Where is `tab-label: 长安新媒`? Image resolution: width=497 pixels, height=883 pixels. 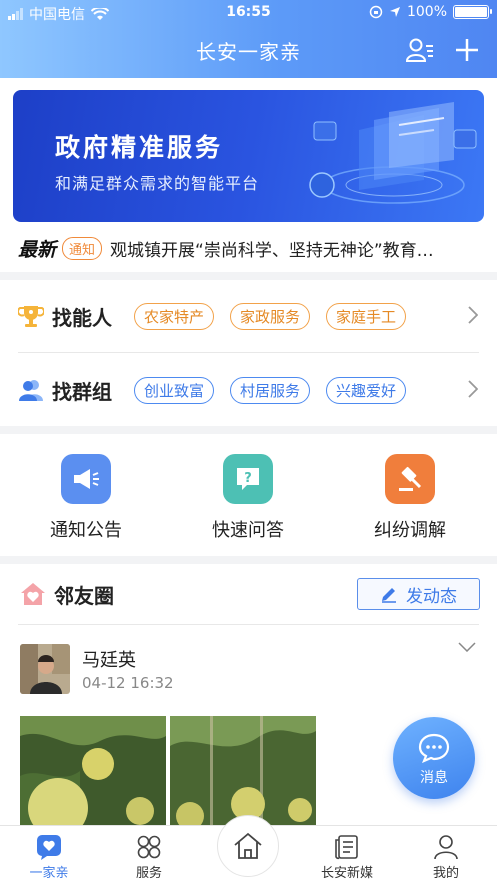
tab-label: 长安新媒 is located at coordinates (346, 873).